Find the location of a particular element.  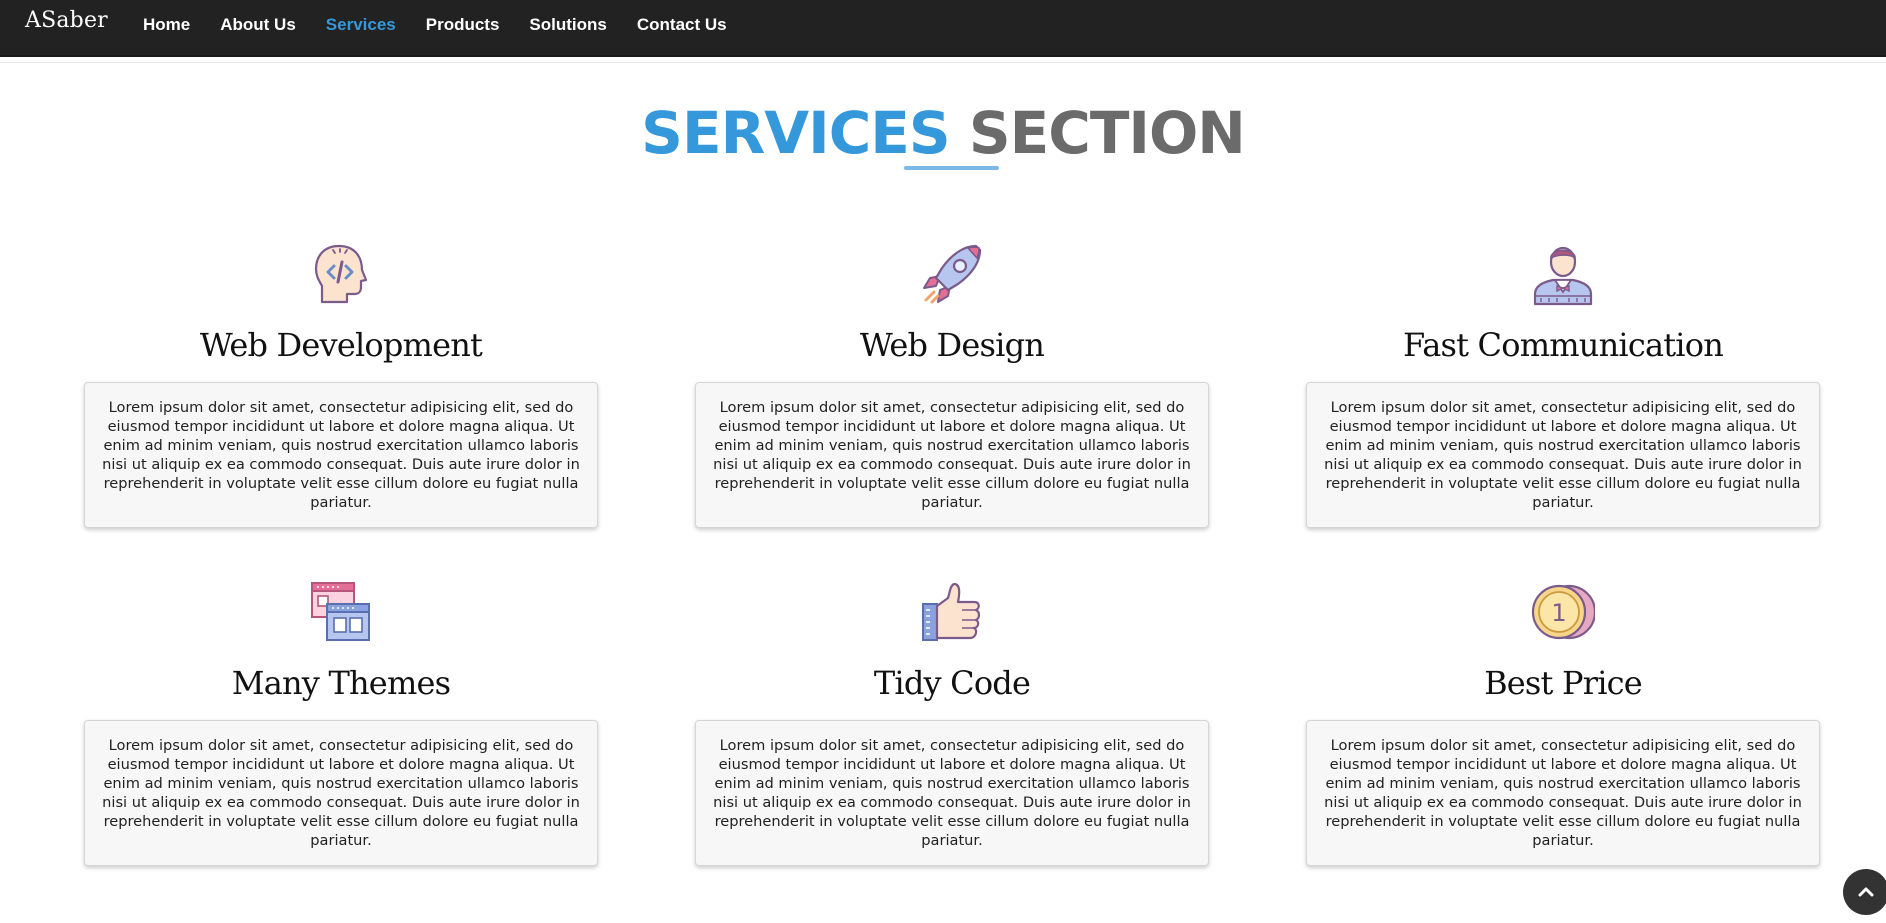

service-title: Fast Communication is located at coordinates (1563, 345).